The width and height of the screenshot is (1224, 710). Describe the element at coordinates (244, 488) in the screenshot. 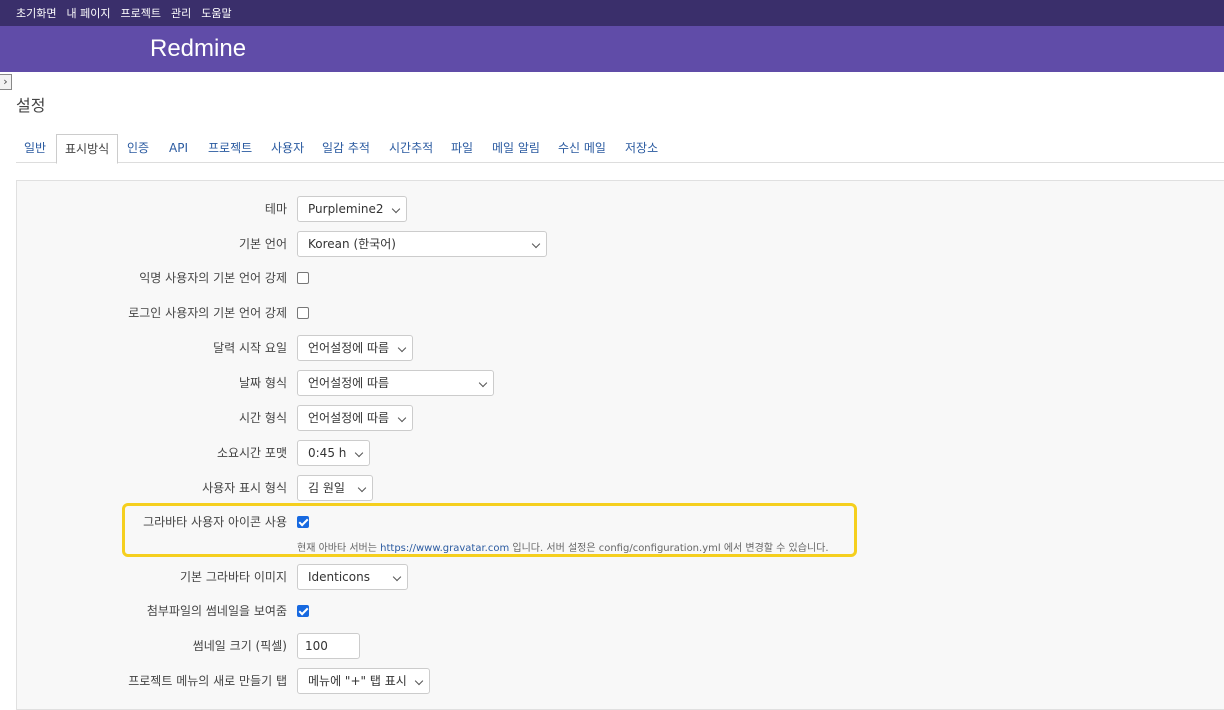

I see `setting-label-user-format: 사용자 표시 형식` at that location.